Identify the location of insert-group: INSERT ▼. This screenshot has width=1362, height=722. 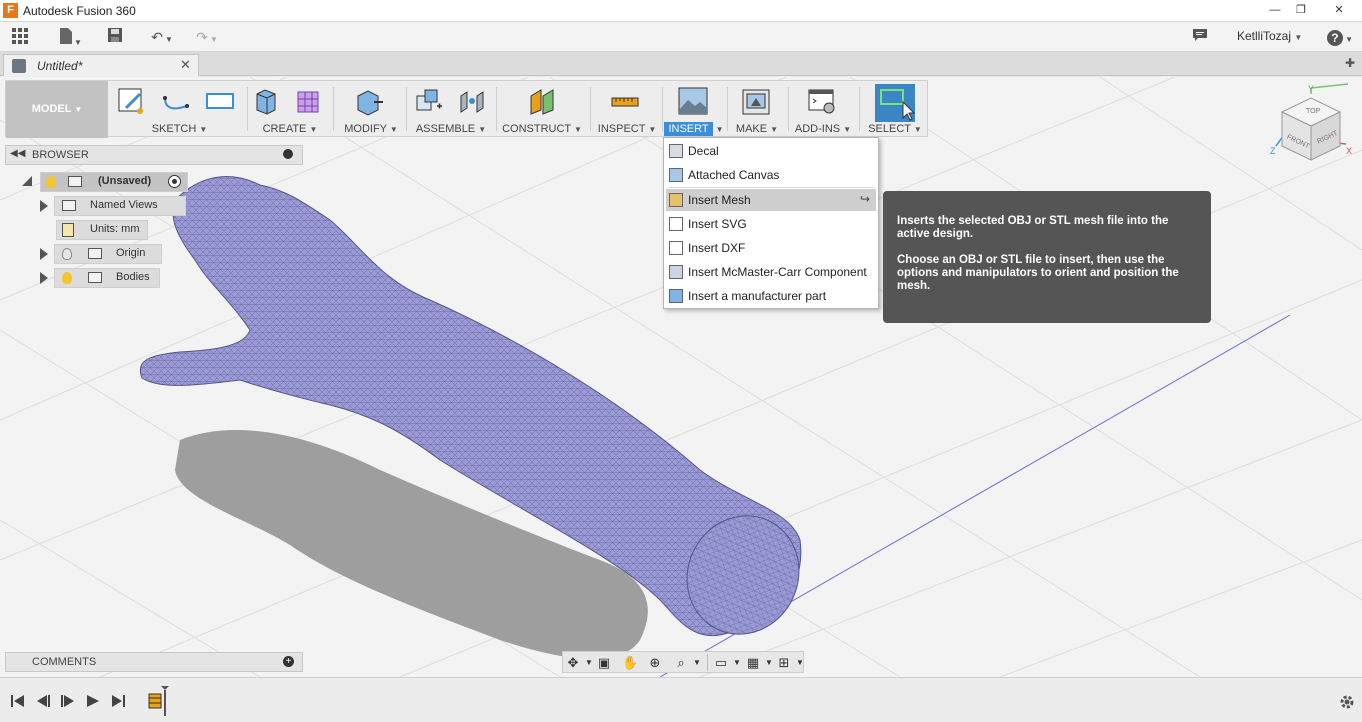
(694, 109).